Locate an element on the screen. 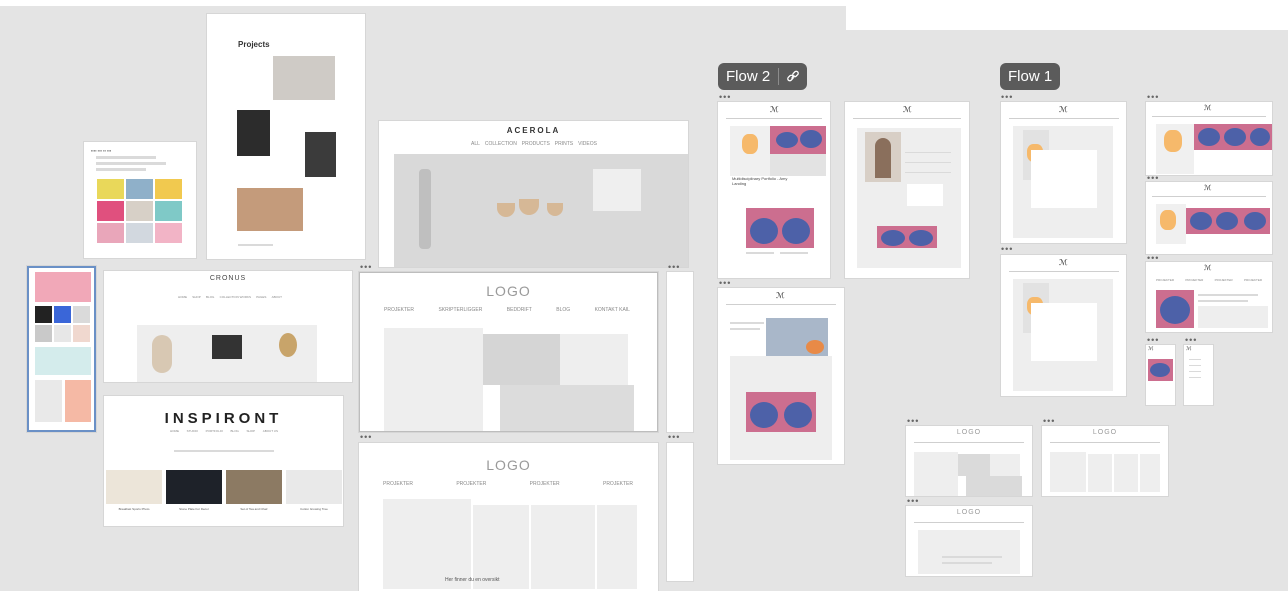 This screenshot has width=1288, height=591. frame-flow1-r1: ℳ is located at coordinates (1209, 138).